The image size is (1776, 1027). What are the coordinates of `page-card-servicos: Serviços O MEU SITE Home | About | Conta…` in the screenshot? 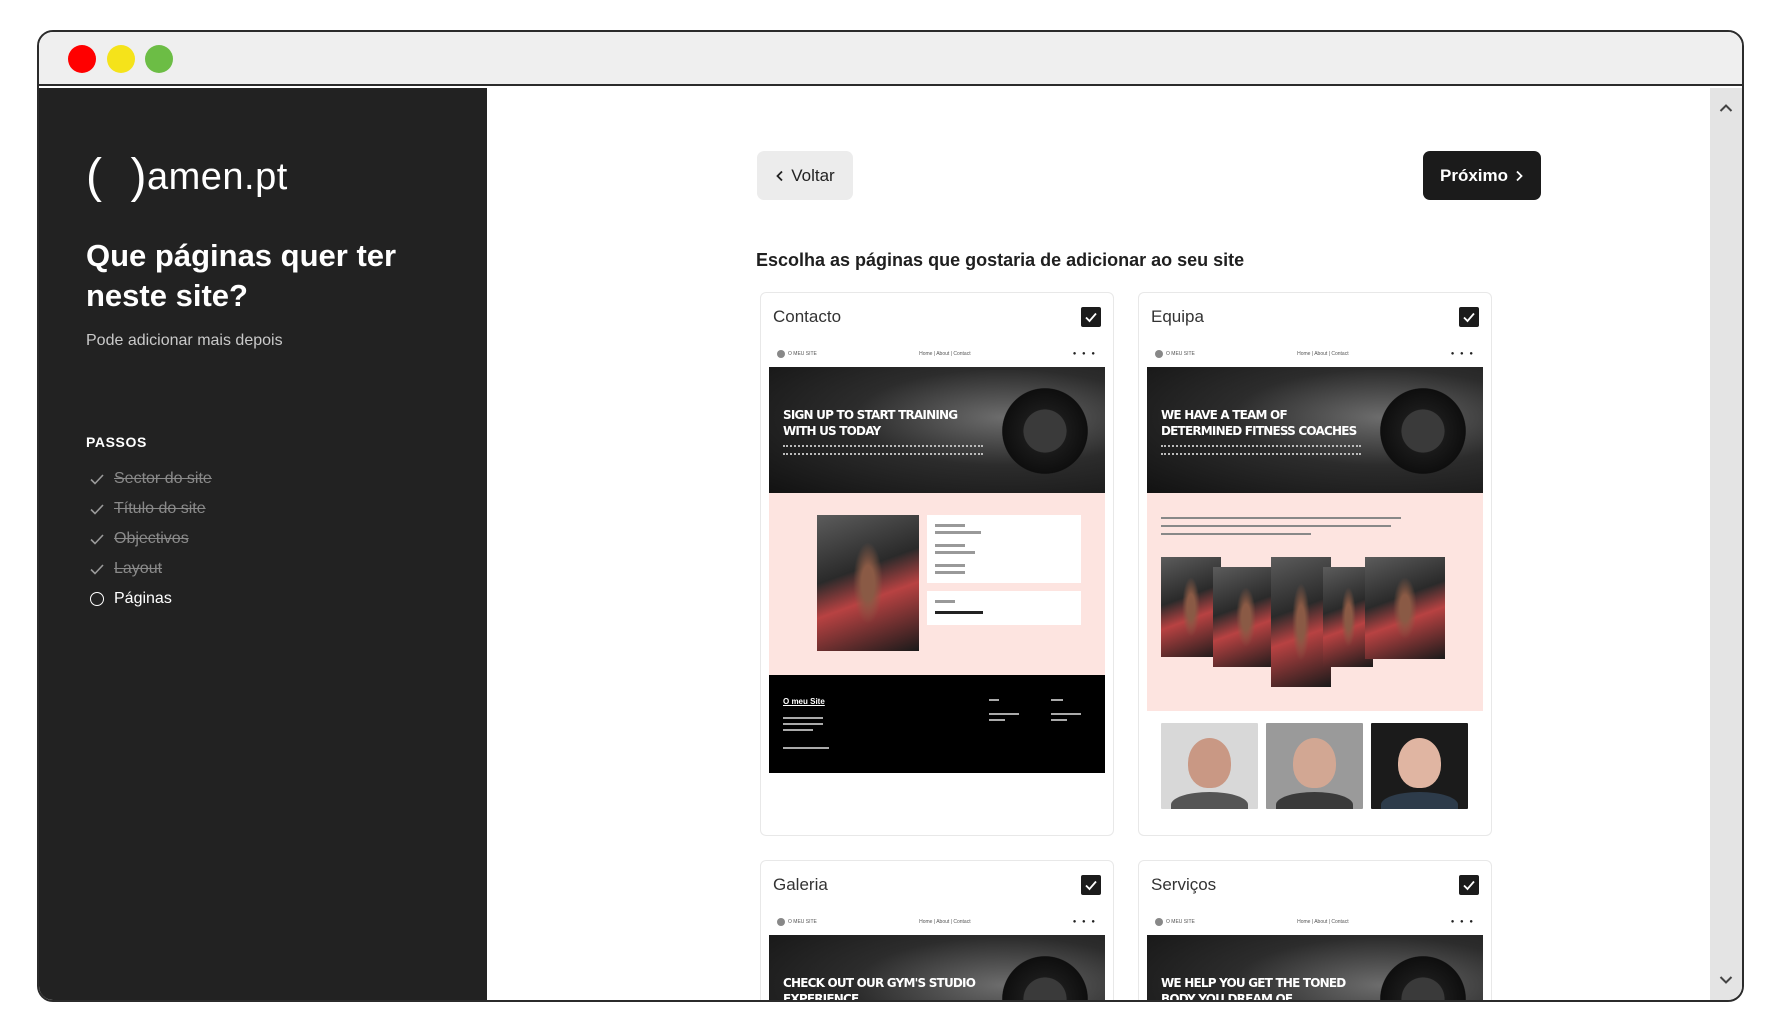 It's located at (1315, 930).